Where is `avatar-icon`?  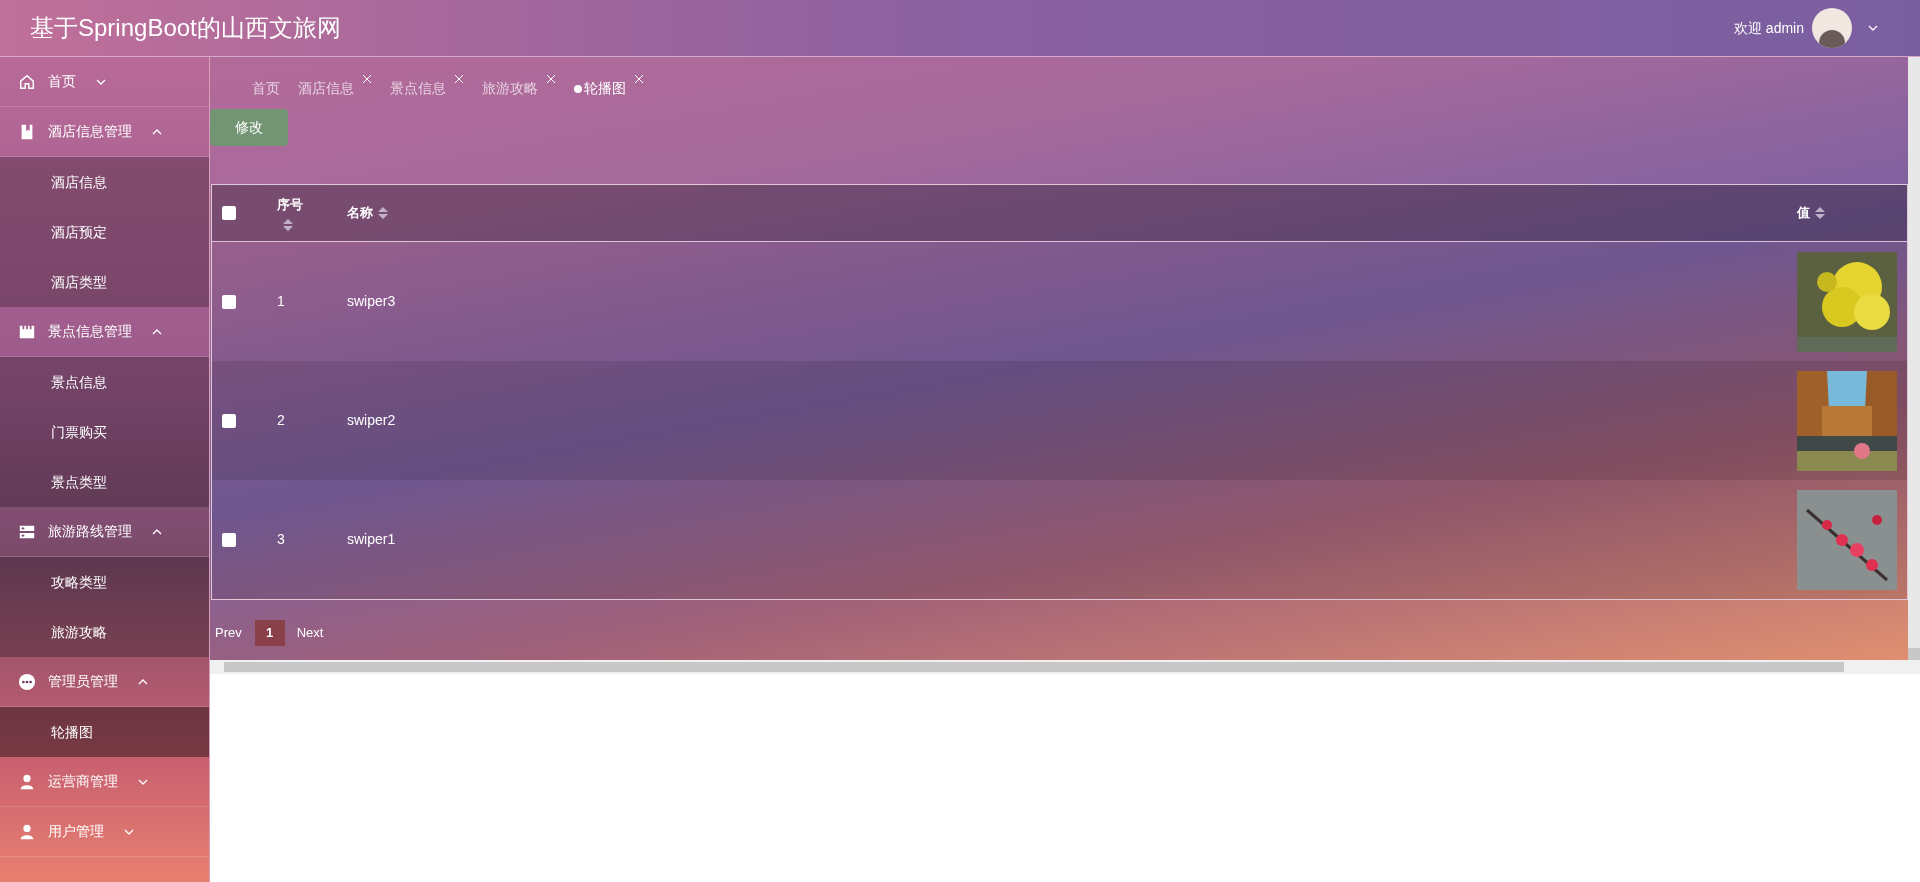
avatar-icon is located at coordinates (1832, 28).